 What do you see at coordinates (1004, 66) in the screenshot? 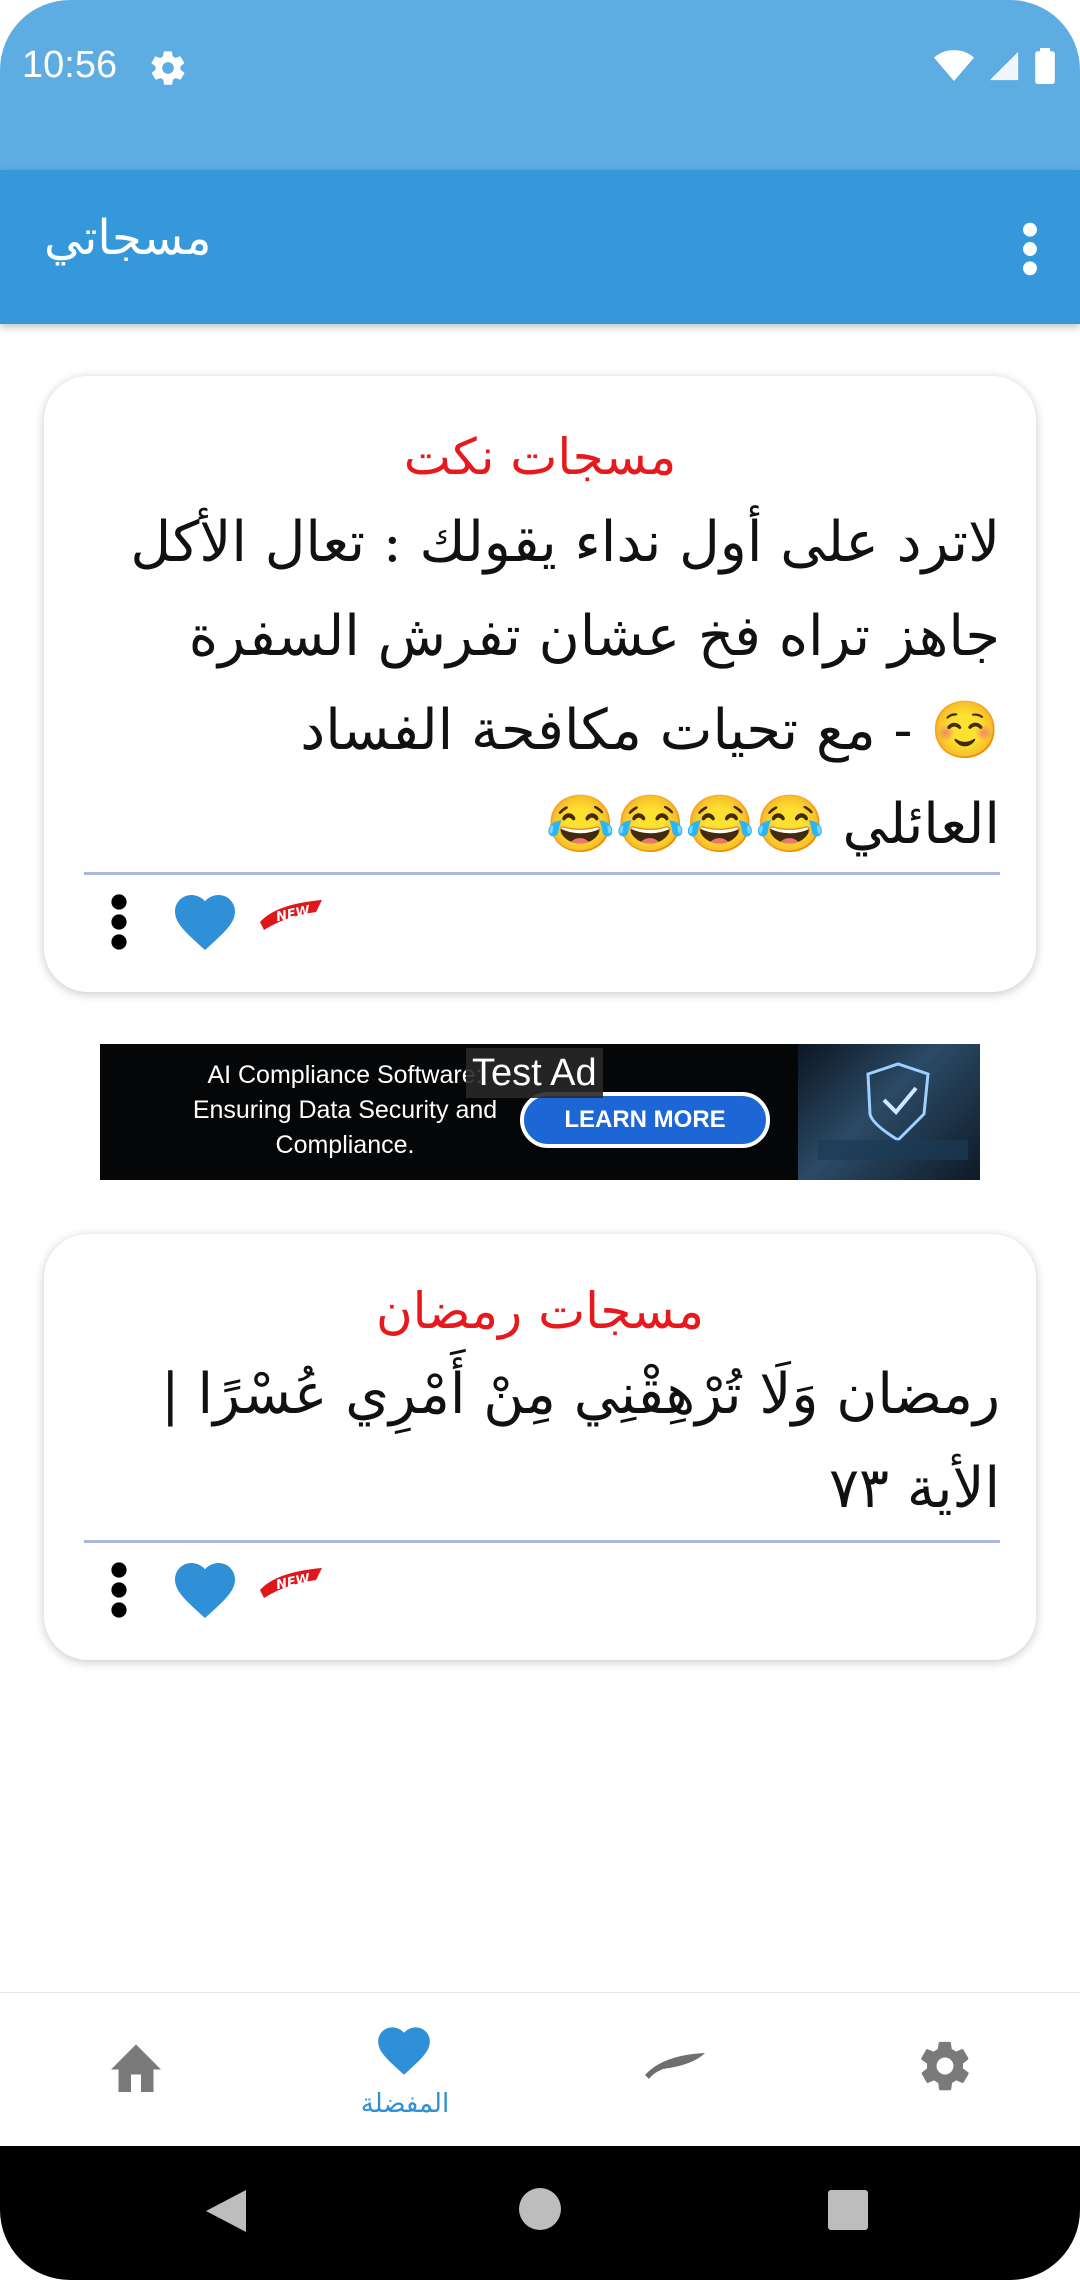
I see `signal-icon` at bounding box center [1004, 66].